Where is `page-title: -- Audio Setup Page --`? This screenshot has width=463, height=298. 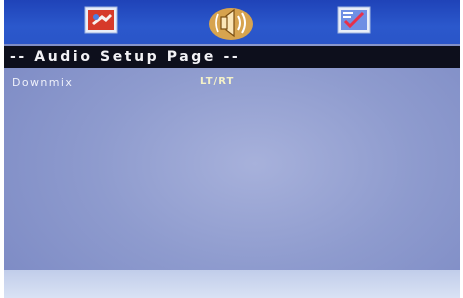
page-title: -- Audio Setup Page -- is located at coordinates (232, 57).